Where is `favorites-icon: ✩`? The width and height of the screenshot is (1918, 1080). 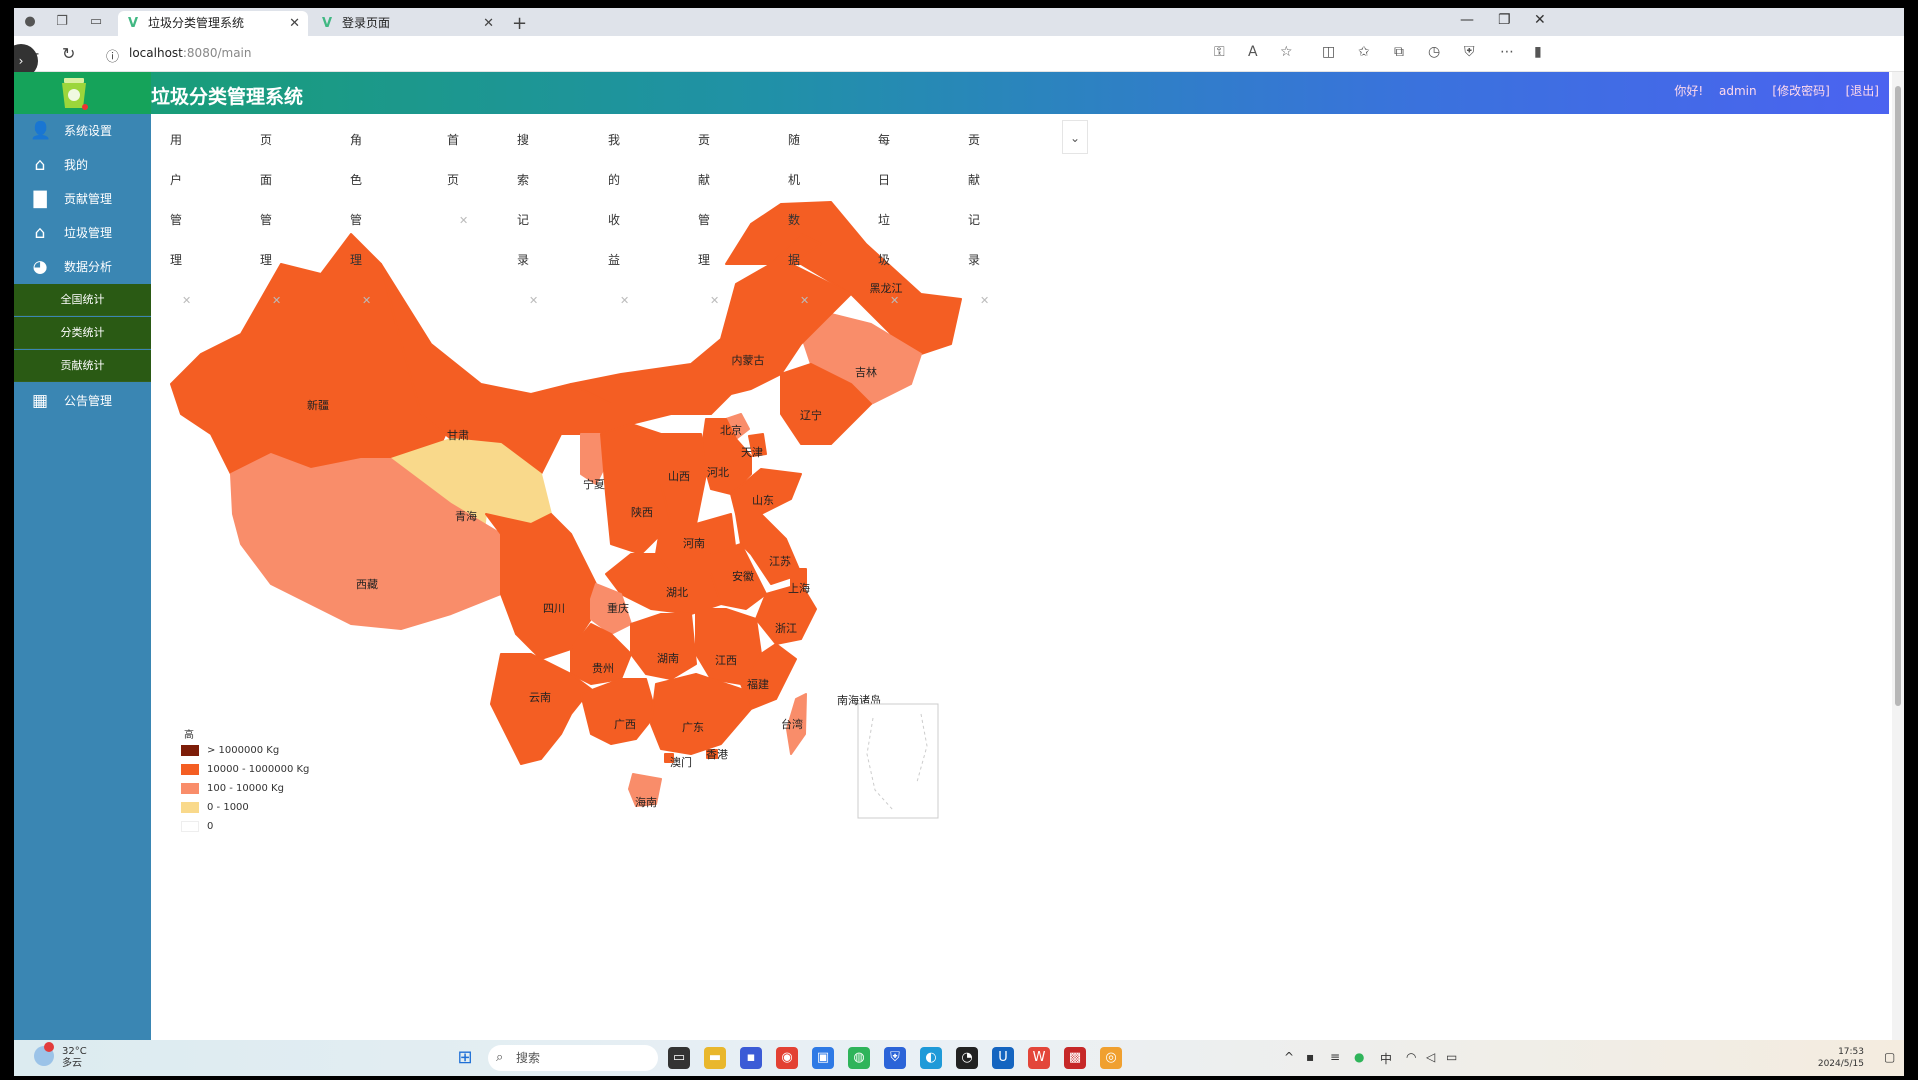 favorites-icon: ✩ is located at coordinates (1364, 52).